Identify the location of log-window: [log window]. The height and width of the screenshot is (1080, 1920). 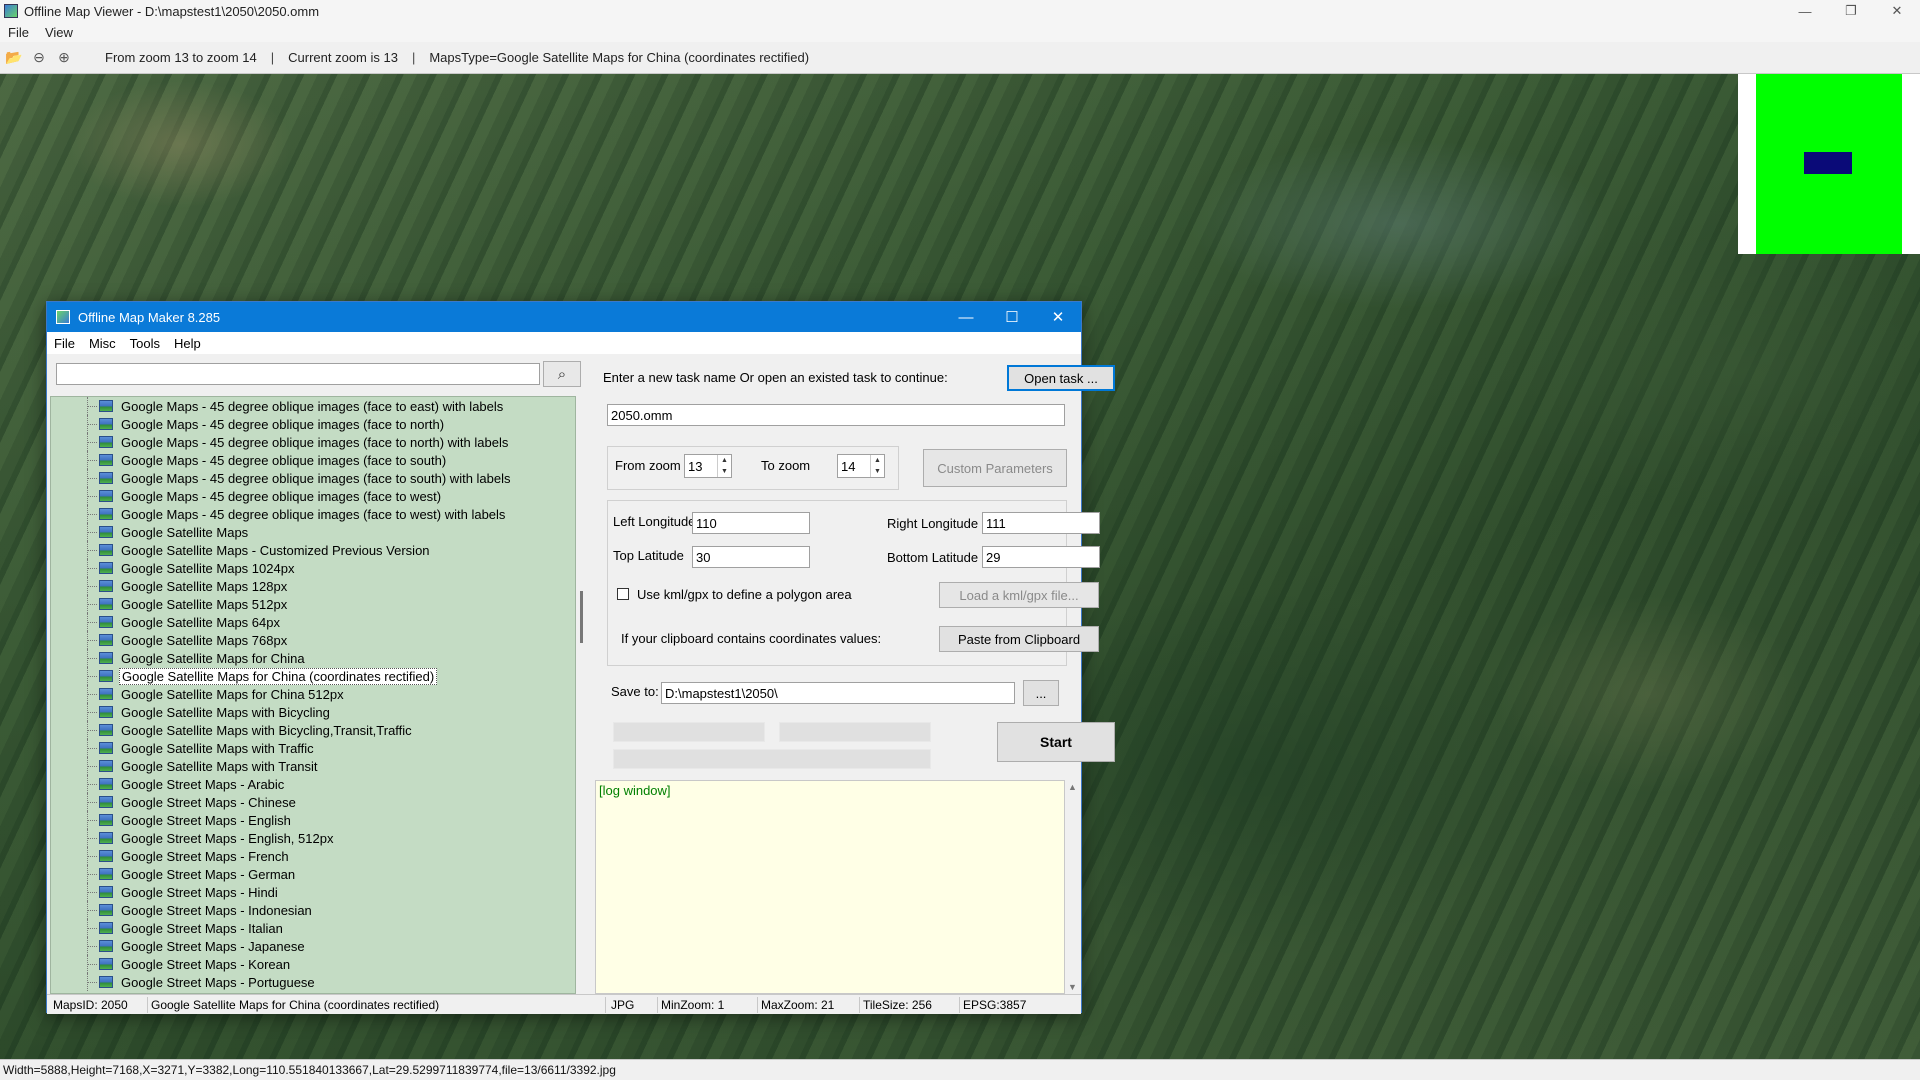
(830, 887).